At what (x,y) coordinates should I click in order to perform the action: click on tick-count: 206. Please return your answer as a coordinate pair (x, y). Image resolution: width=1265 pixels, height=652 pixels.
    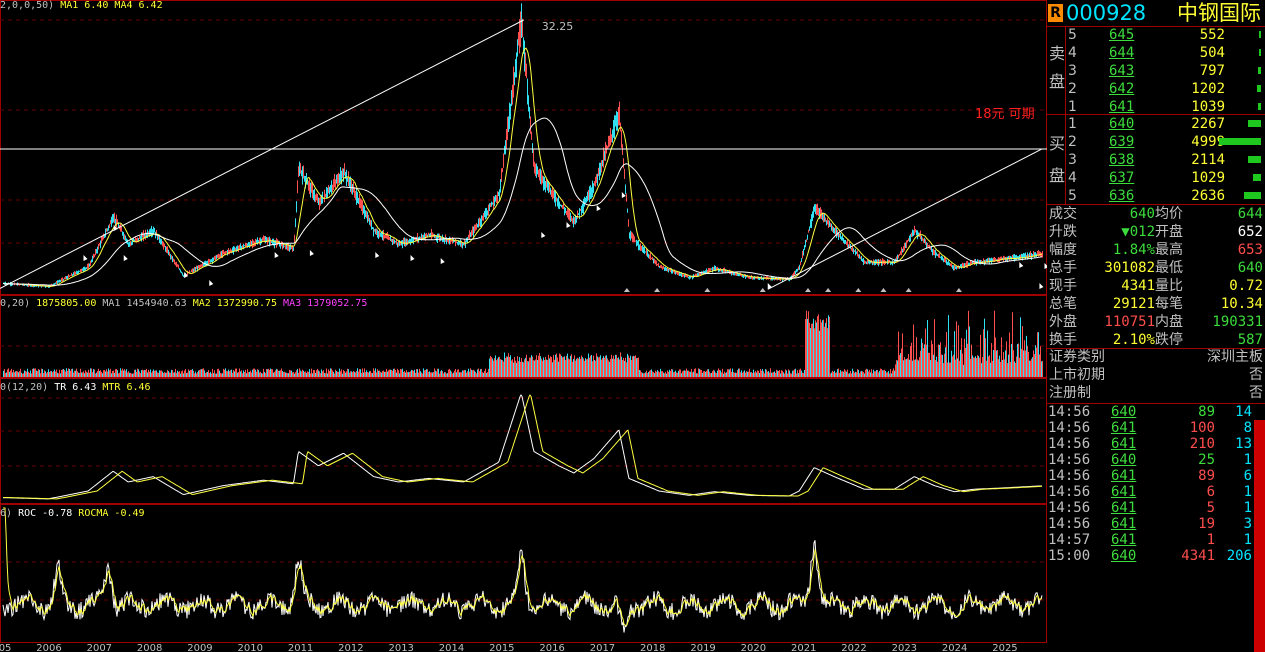
    Looking at the image, I should click on (1239, 556).